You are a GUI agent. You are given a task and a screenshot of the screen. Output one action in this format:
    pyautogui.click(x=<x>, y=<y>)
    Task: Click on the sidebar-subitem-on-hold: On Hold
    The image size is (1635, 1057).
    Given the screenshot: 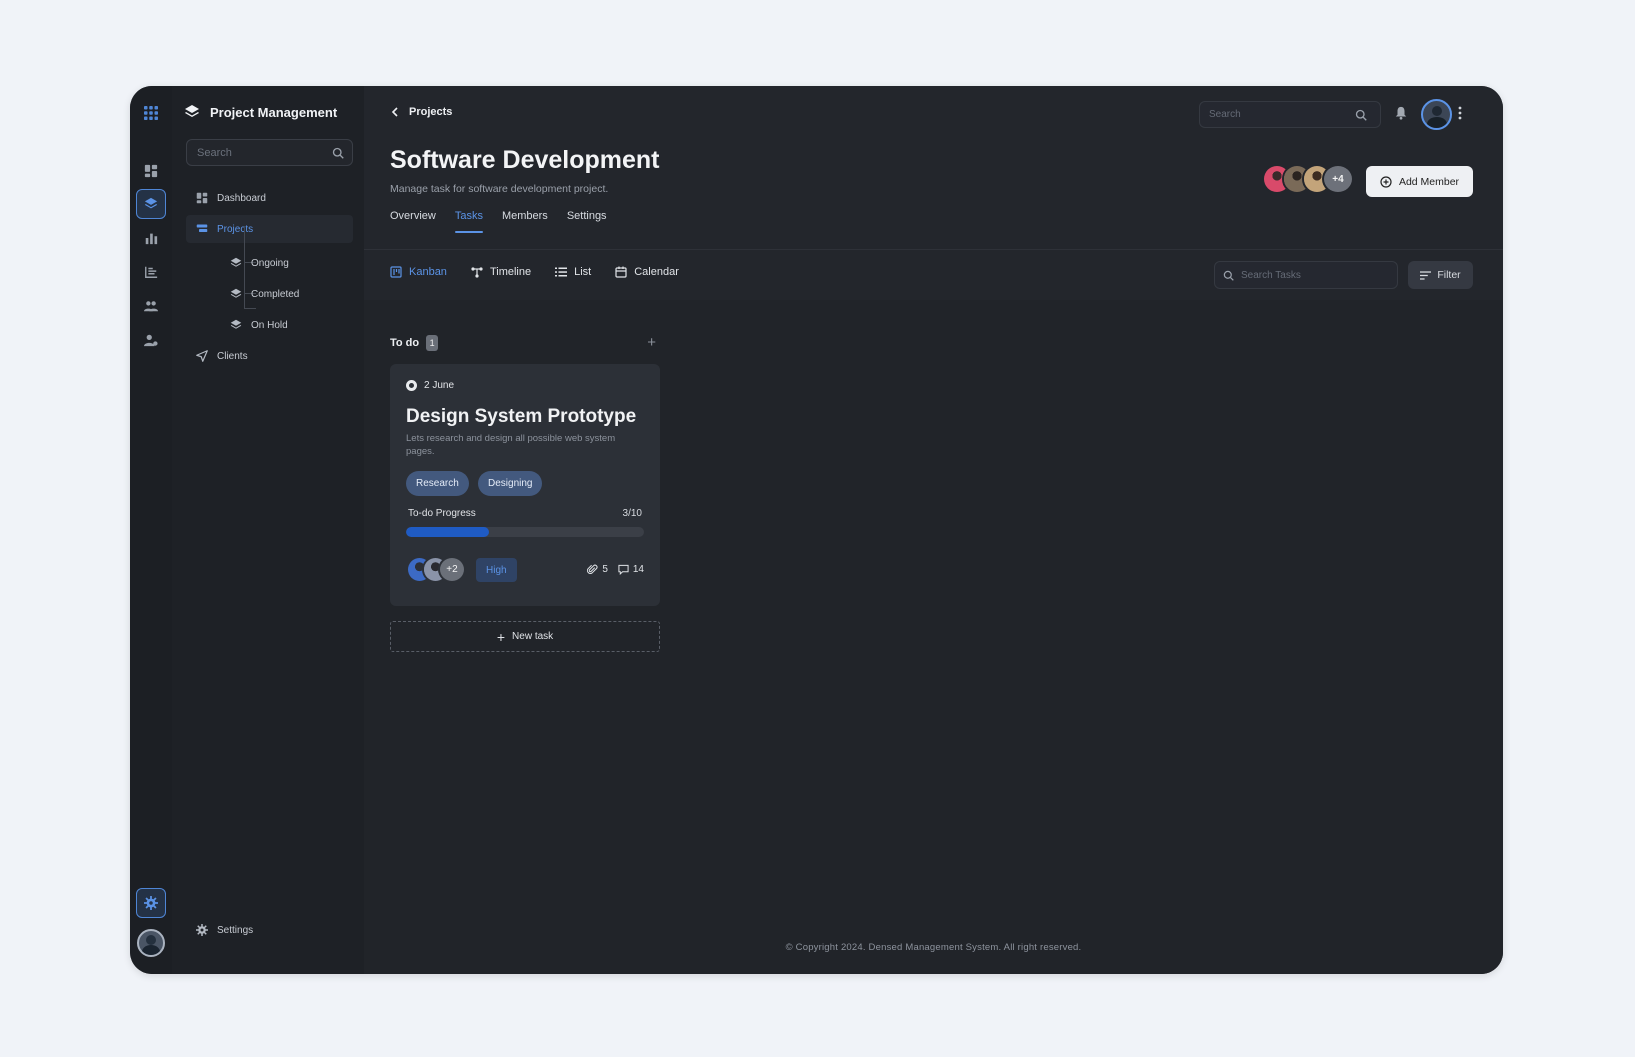 What is the action you would take?
    pyautogui.click(x=259, y=325)
    